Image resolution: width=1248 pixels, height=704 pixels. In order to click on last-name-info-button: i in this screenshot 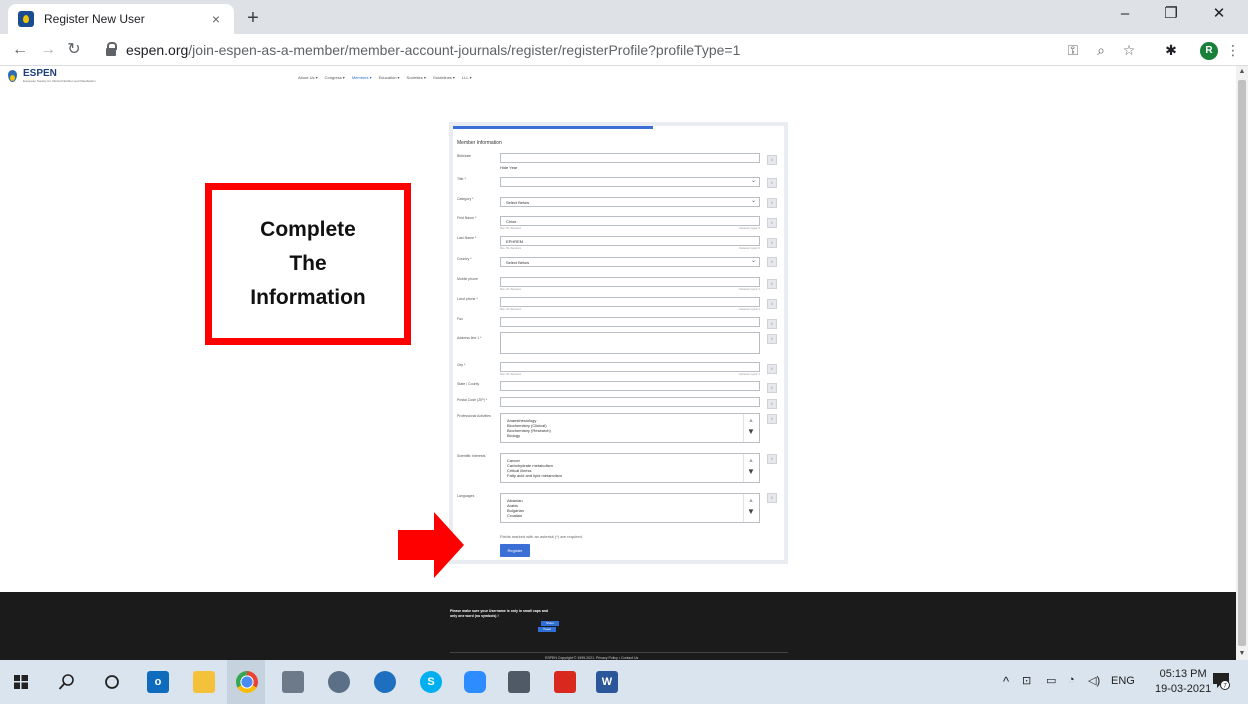, I will do `click(772, 243)`.